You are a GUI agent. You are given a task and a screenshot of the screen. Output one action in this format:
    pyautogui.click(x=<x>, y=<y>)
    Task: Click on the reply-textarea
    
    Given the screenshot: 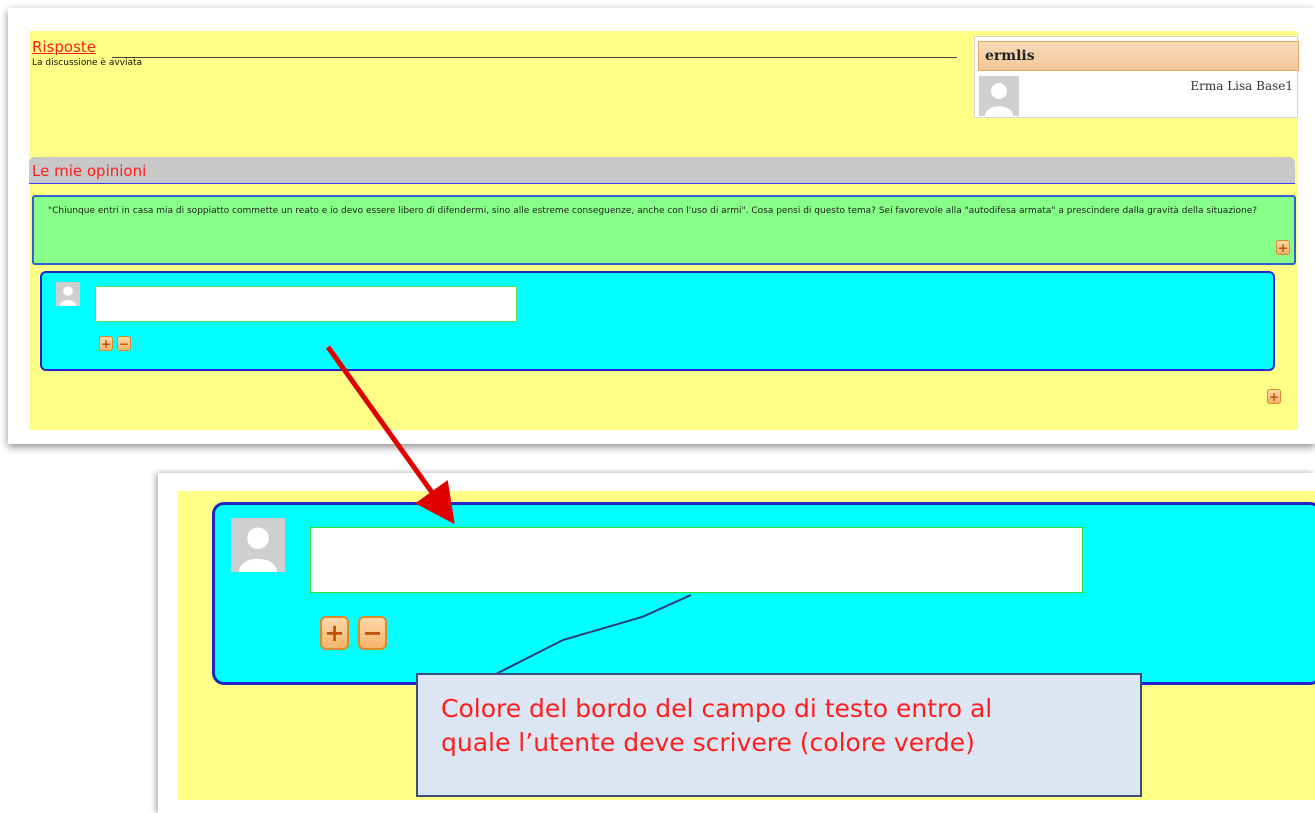 What is the action you would take?
    pyautogui.click(x=306, y=304)
    